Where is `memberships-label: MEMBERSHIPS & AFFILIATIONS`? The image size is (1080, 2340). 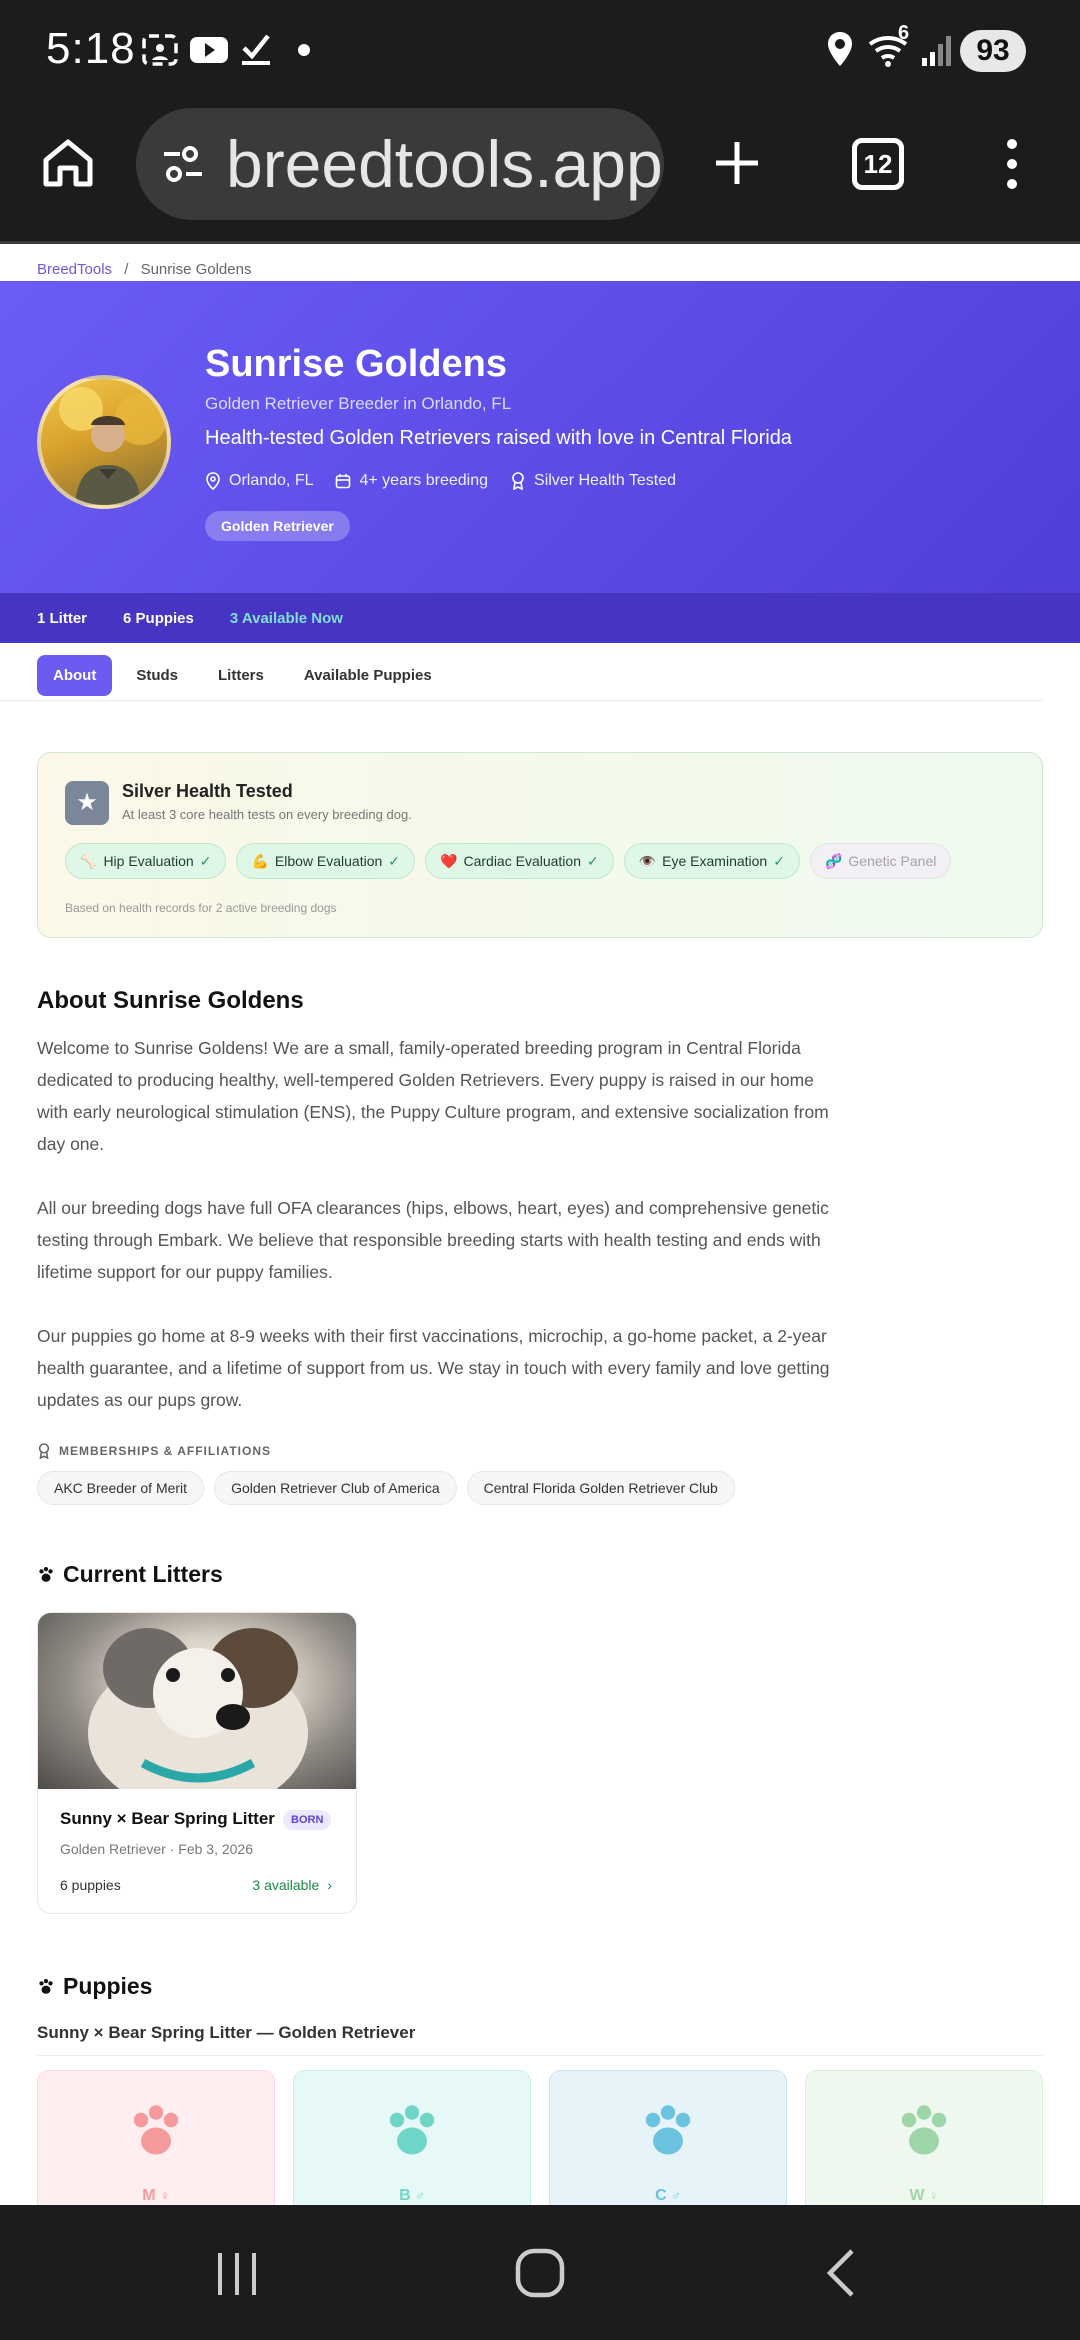
memberships-label: MEMBERSHIPS & AFFILIATIONS is located at coordinates (154, 1451).